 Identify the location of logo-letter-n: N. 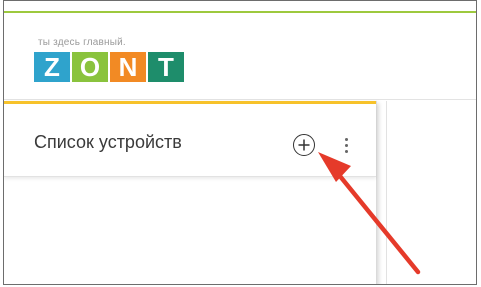
(128, 67).